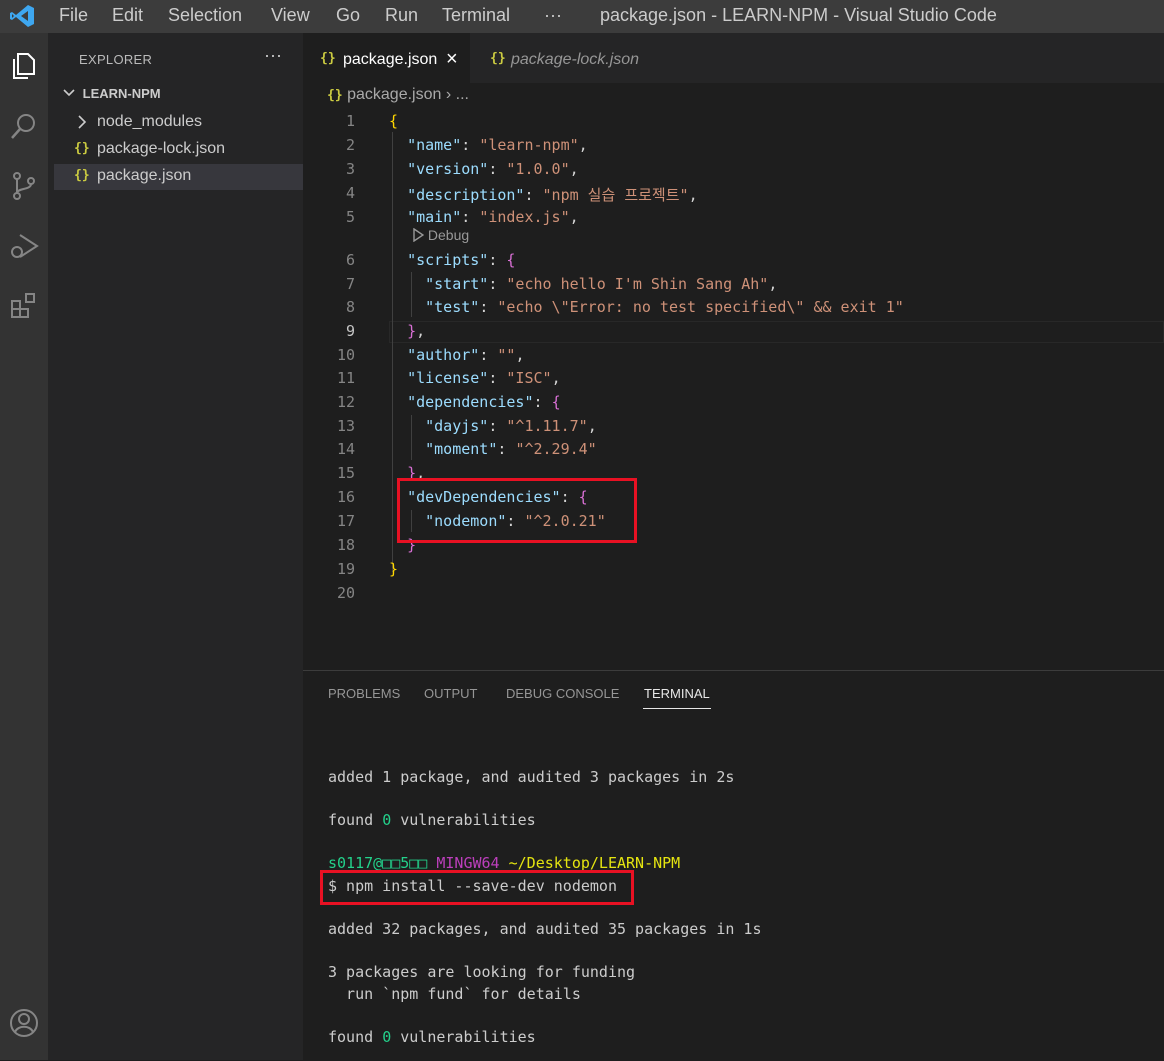  Describe the element at coordinates (776, 332) in the screenshot. I see `current-line-highlight` at that location.